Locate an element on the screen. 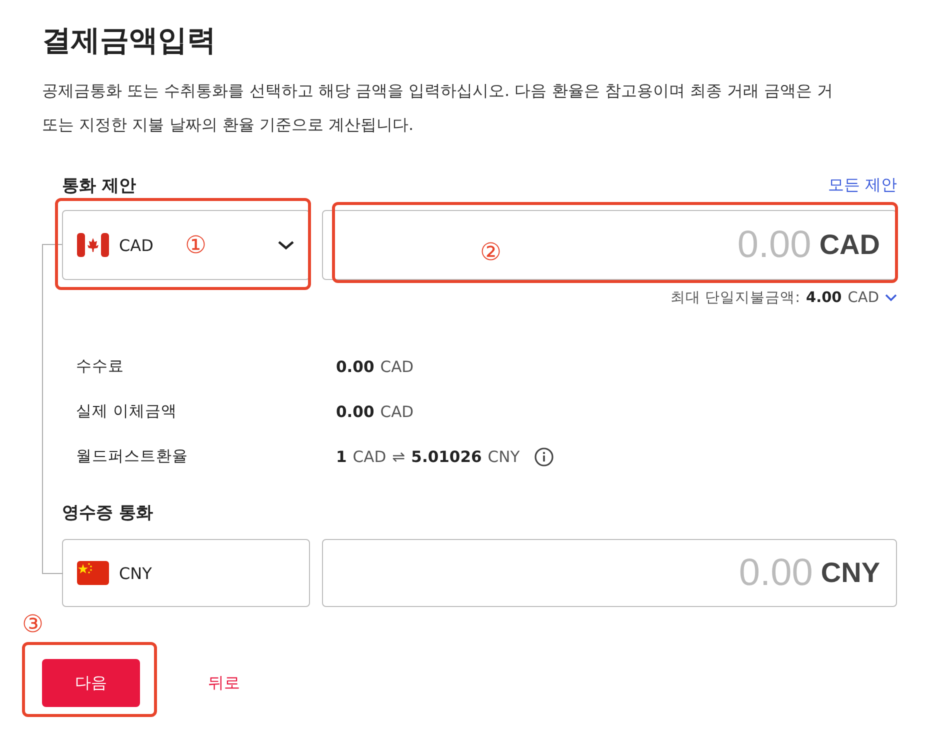 This screenshot has width=945, height=731. page-title: 결제금액입력 is located at coordinates (129, 40).